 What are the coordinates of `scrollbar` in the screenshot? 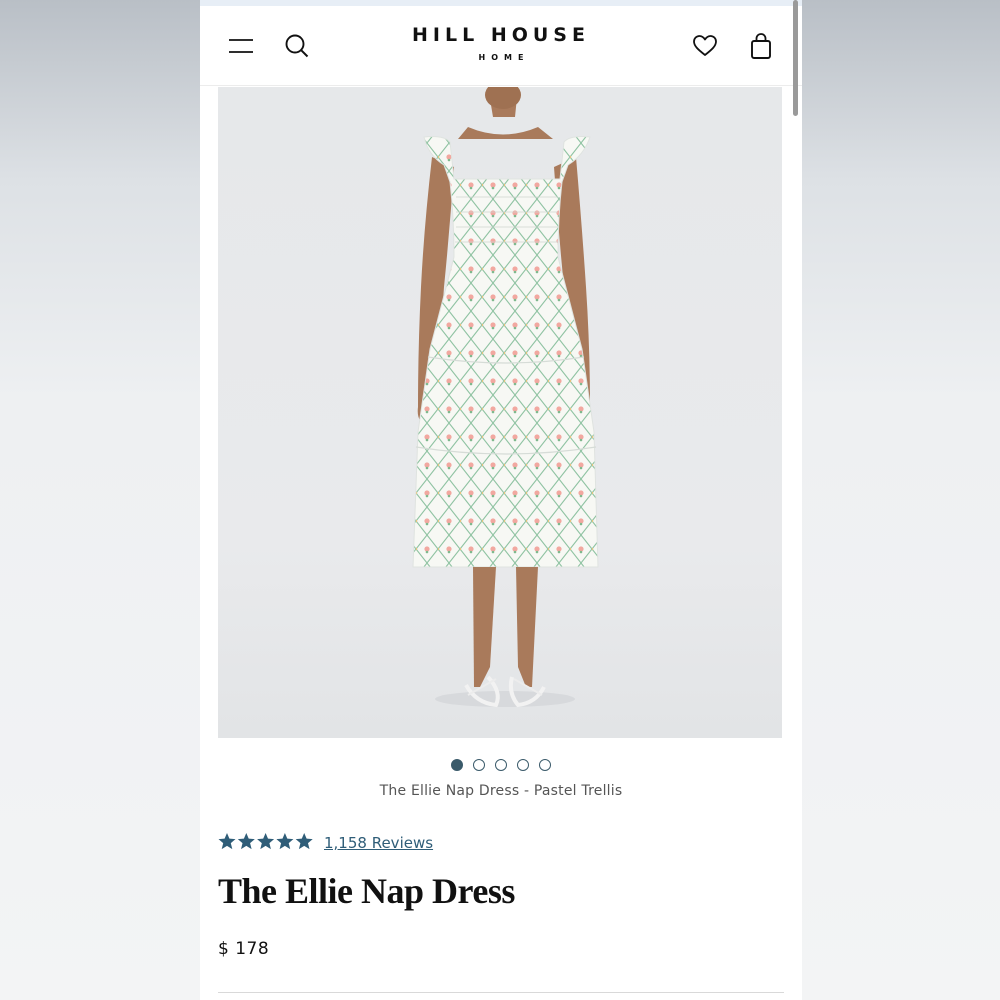 It's located at (795, 58).